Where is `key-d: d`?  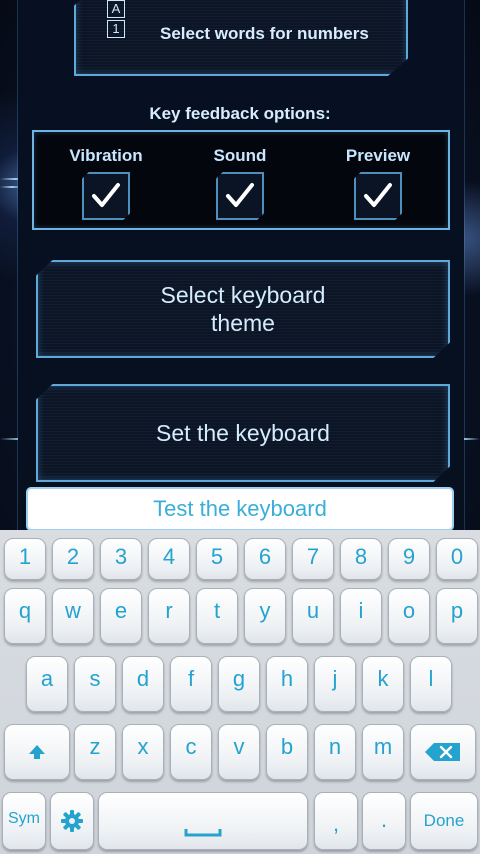
key-d: d is located at coordinates (143, 684).